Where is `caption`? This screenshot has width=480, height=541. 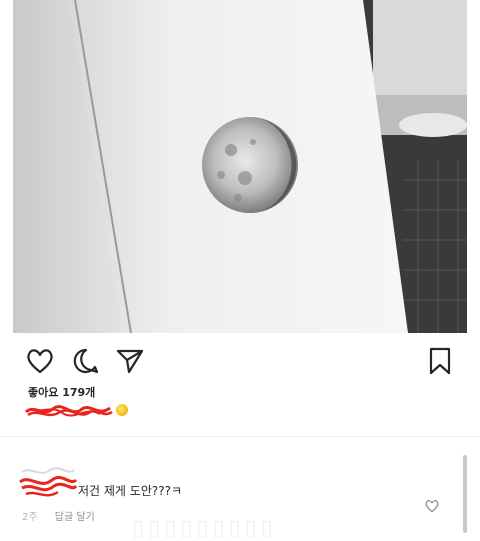 caption is located at coordinates (174, 411).